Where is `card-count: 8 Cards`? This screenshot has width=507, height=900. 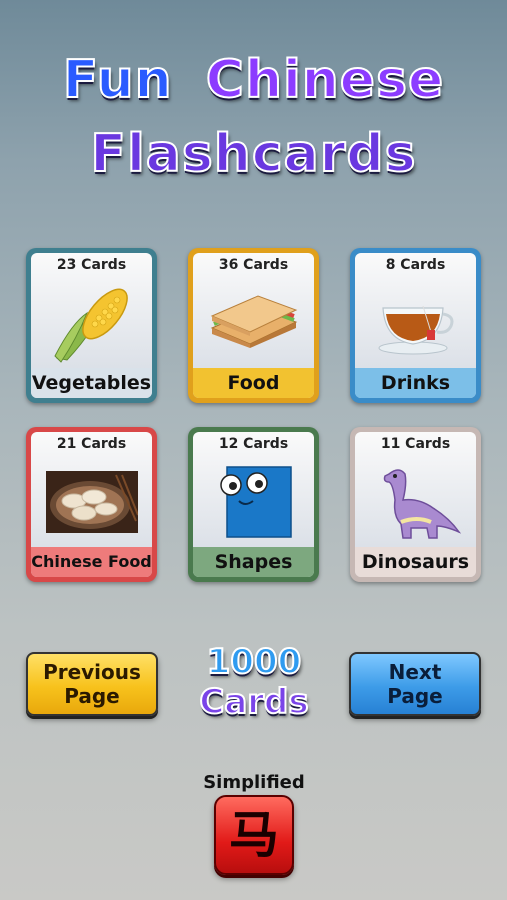 card-count: 8 Cards is located at coordinates (415, 265).